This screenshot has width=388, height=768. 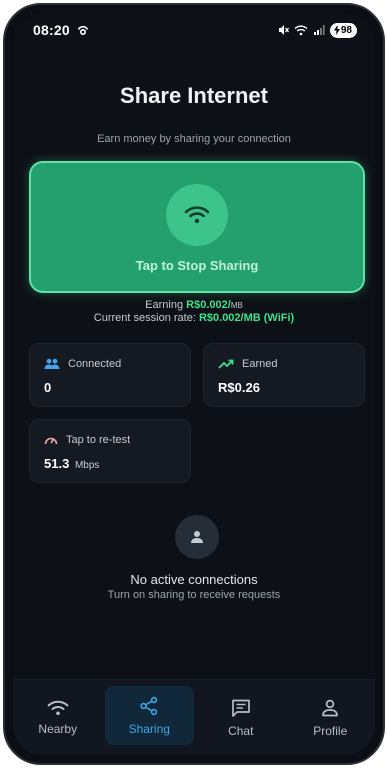 I want to click on earning-prefix: Earning, so click(x=164, y=305).